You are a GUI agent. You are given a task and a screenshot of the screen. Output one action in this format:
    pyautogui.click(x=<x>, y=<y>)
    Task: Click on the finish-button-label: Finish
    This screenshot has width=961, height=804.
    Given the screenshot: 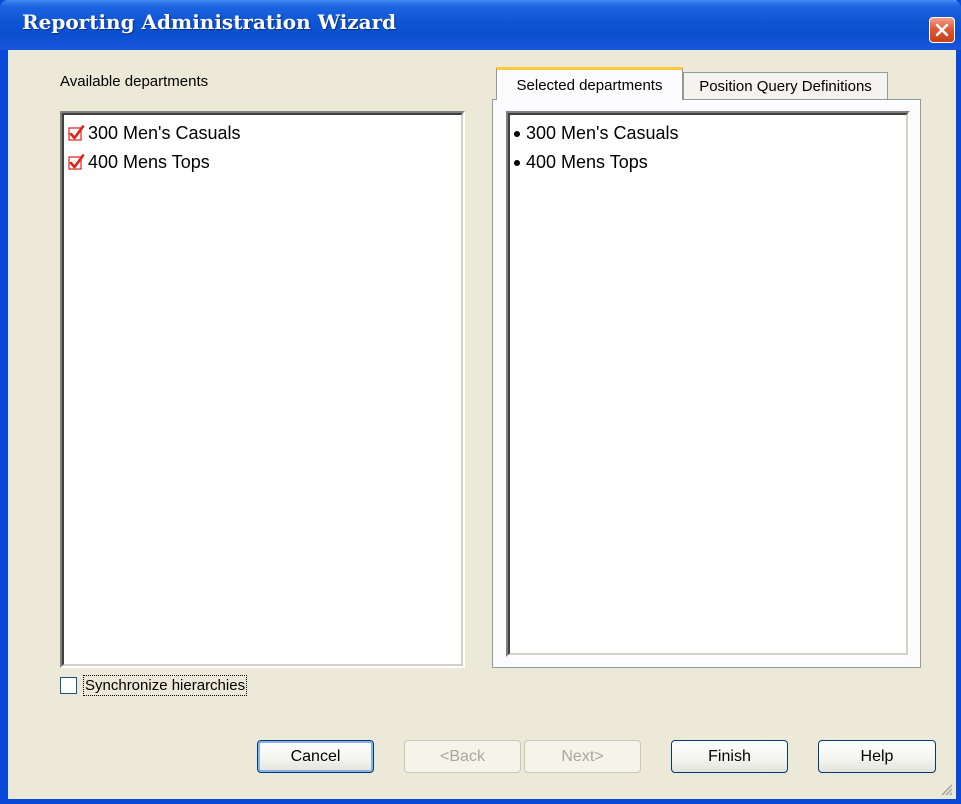 What is the action you would take?
    pyautogui.click(x=729, y=756)
    